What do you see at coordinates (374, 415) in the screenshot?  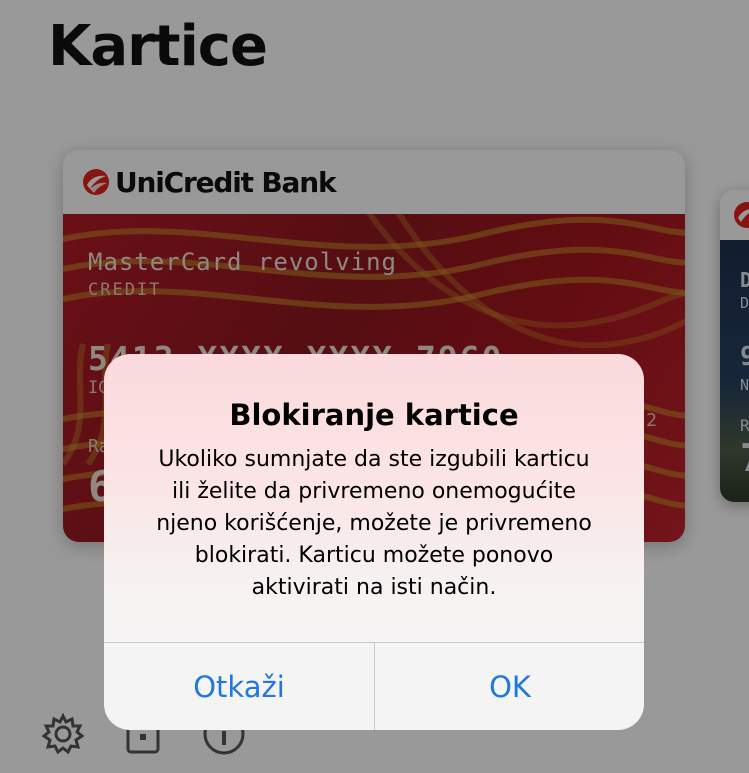 I see `dialog-title: Blokiranje kartice` at bounding box center [374, 415].